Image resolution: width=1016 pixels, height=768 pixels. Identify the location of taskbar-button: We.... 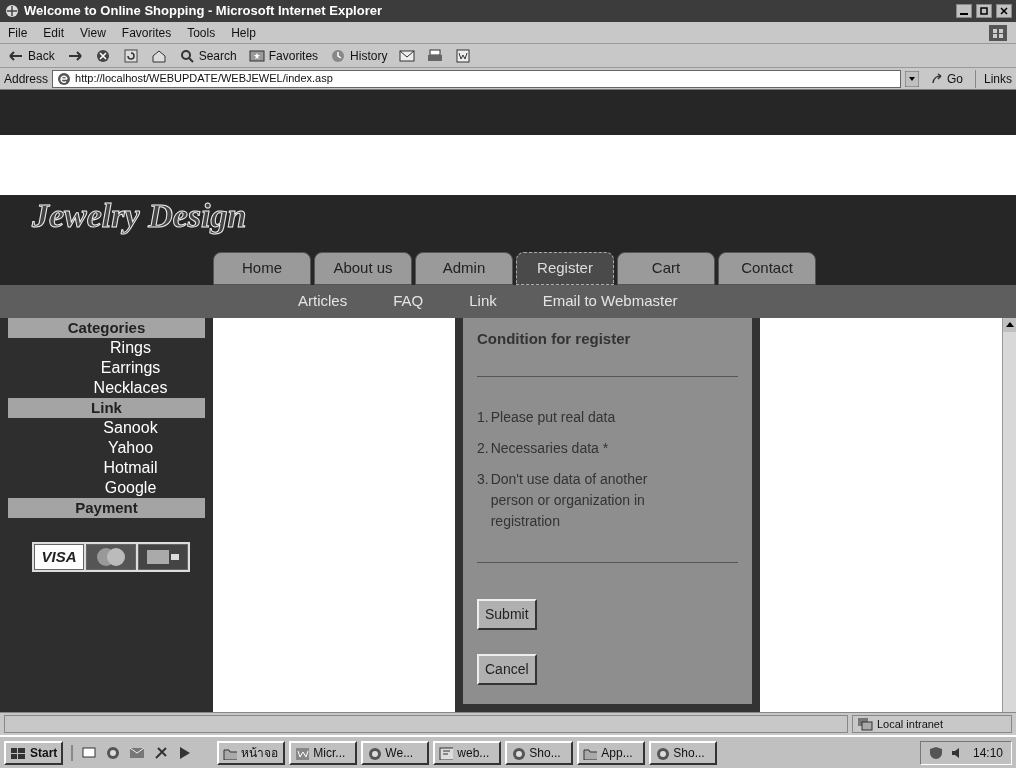
(395, 752).